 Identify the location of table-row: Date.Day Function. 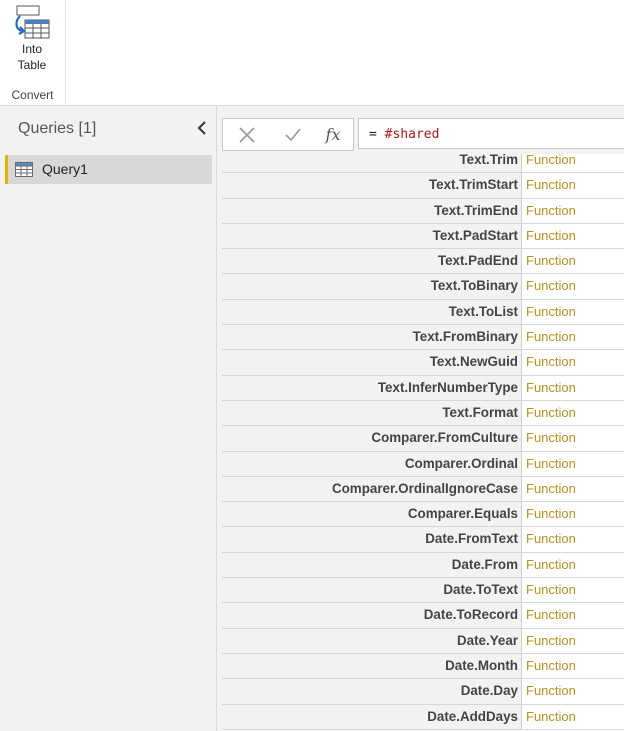
(423, 692).